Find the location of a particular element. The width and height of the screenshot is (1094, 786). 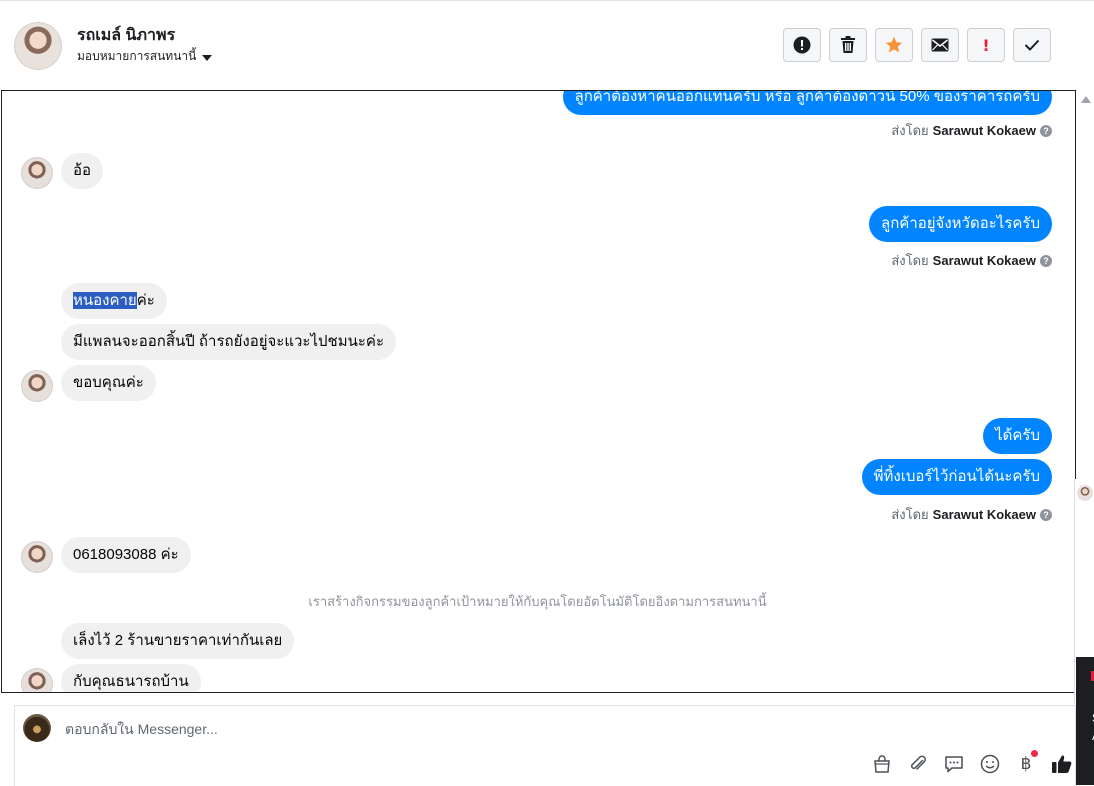

caret-down-icon is located at coordinates (207, 57).